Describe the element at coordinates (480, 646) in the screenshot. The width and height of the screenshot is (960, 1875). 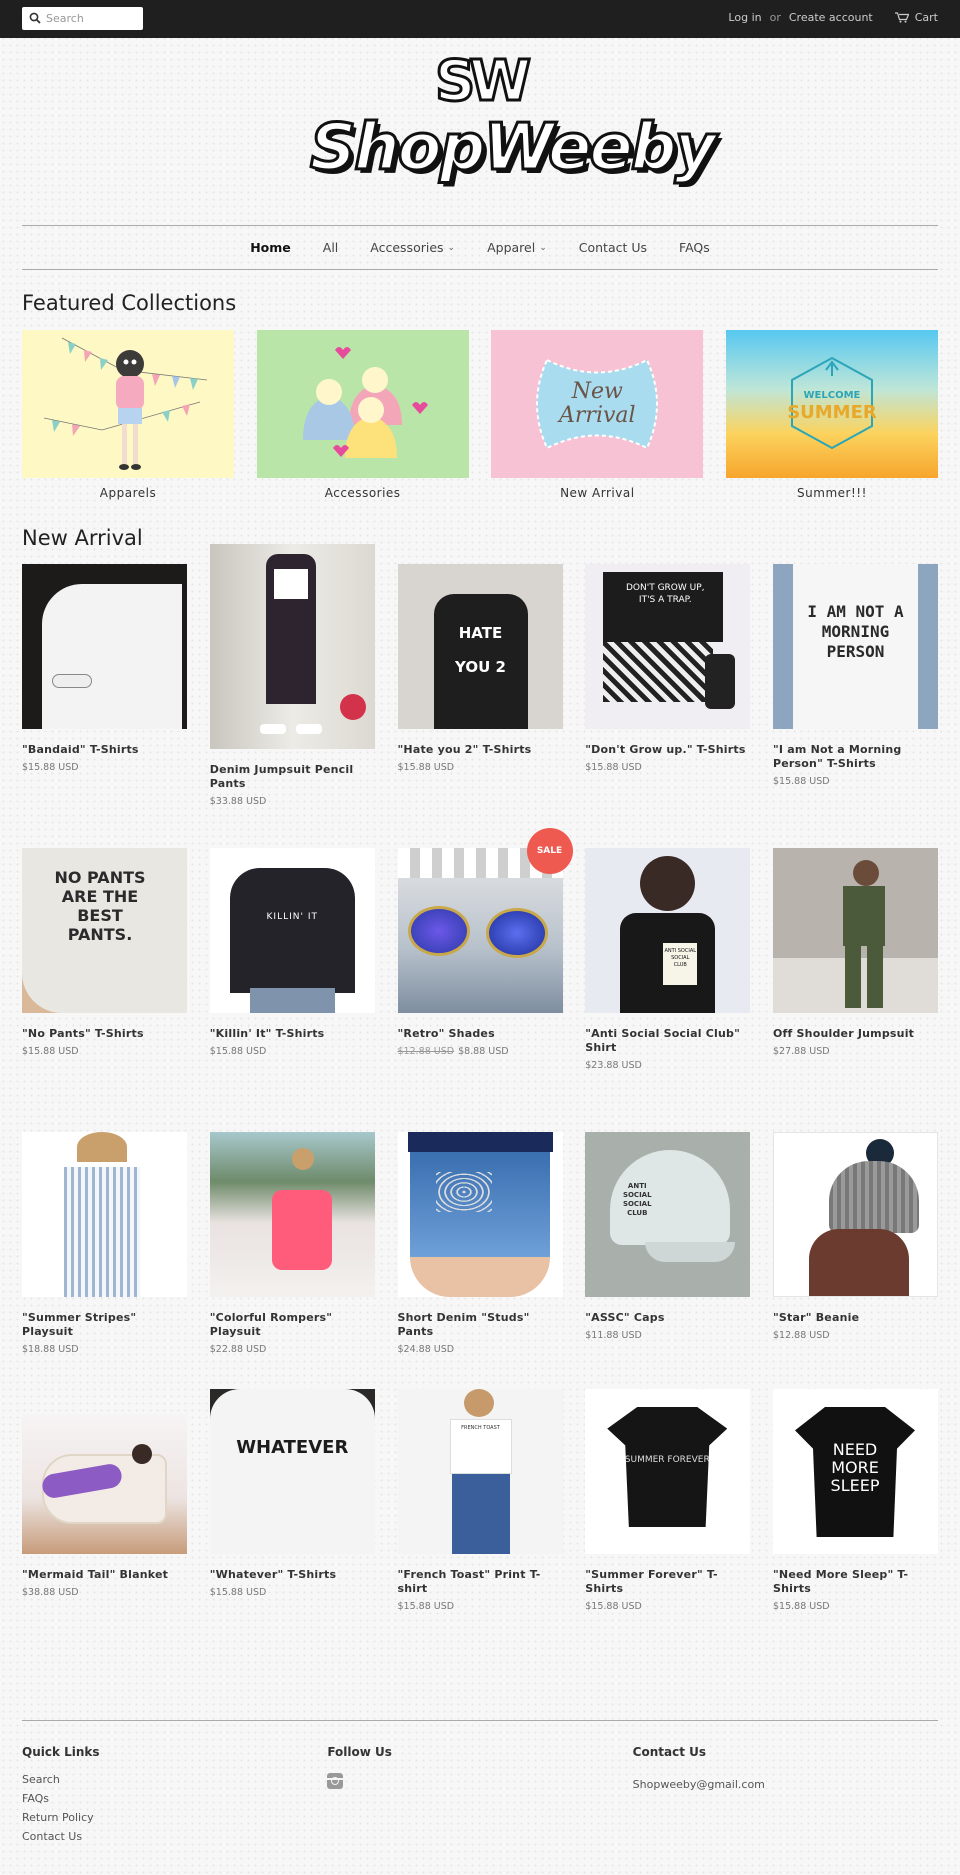
I see `product-image: HATE YOU 2` at that location.